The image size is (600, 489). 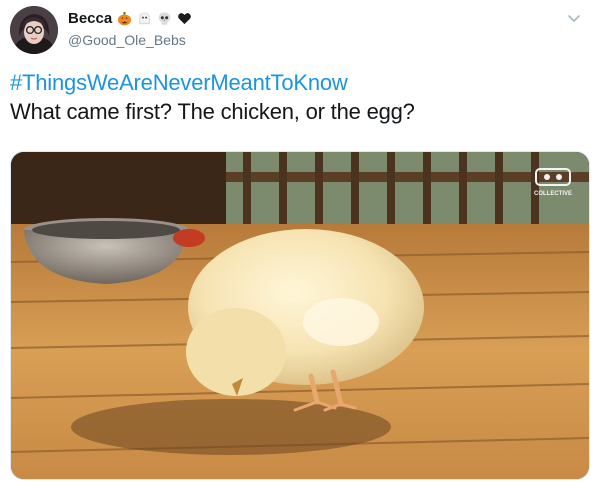 I want to click on chevron-down-icon, so click(x=574, y=18).